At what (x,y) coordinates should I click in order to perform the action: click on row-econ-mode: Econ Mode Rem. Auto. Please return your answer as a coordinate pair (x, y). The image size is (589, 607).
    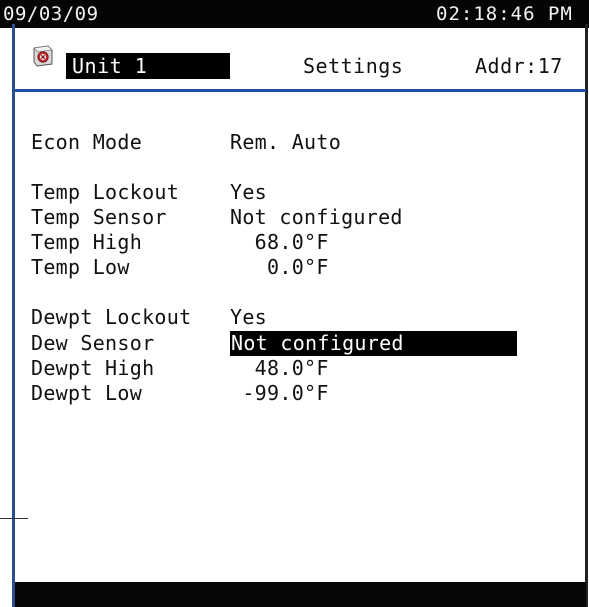
    Looking at the image, I should click on (186, 142).